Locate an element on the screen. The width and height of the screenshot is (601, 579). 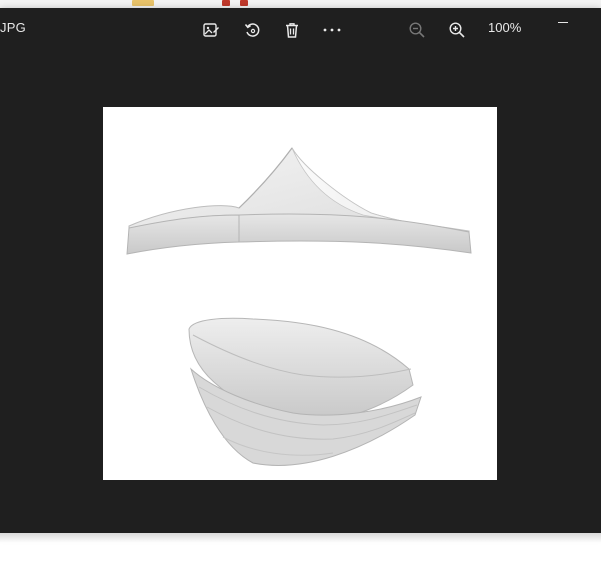
zoom-out-button is located at coordinates (417, 30).